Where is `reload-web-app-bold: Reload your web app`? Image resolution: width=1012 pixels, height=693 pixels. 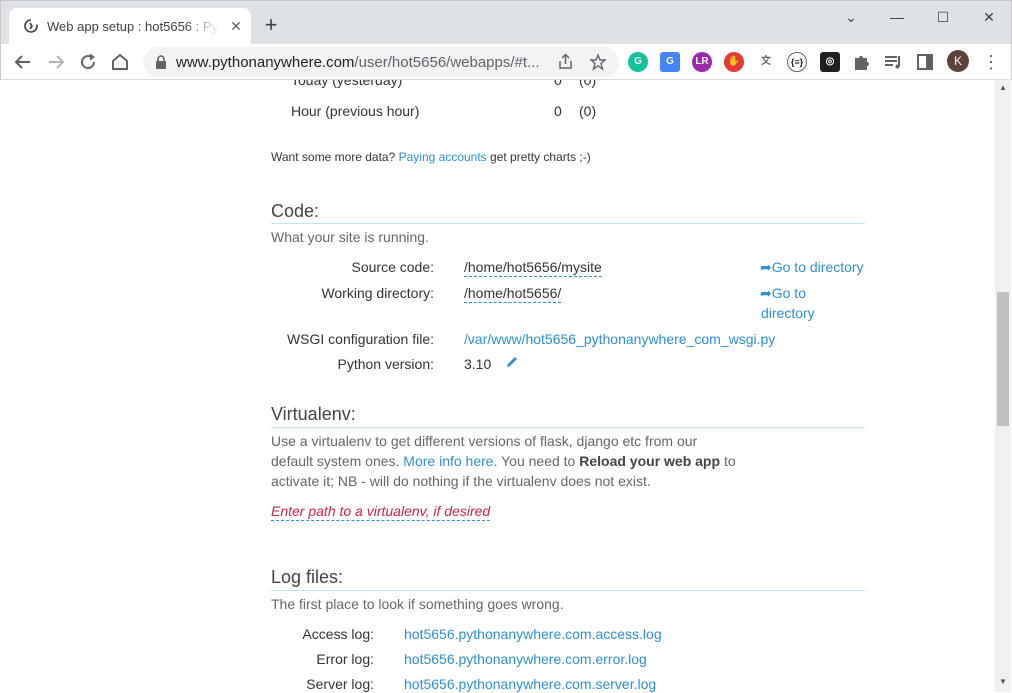
reload-web-app-bold: Reload your web app is located at coordinates (650, 461).